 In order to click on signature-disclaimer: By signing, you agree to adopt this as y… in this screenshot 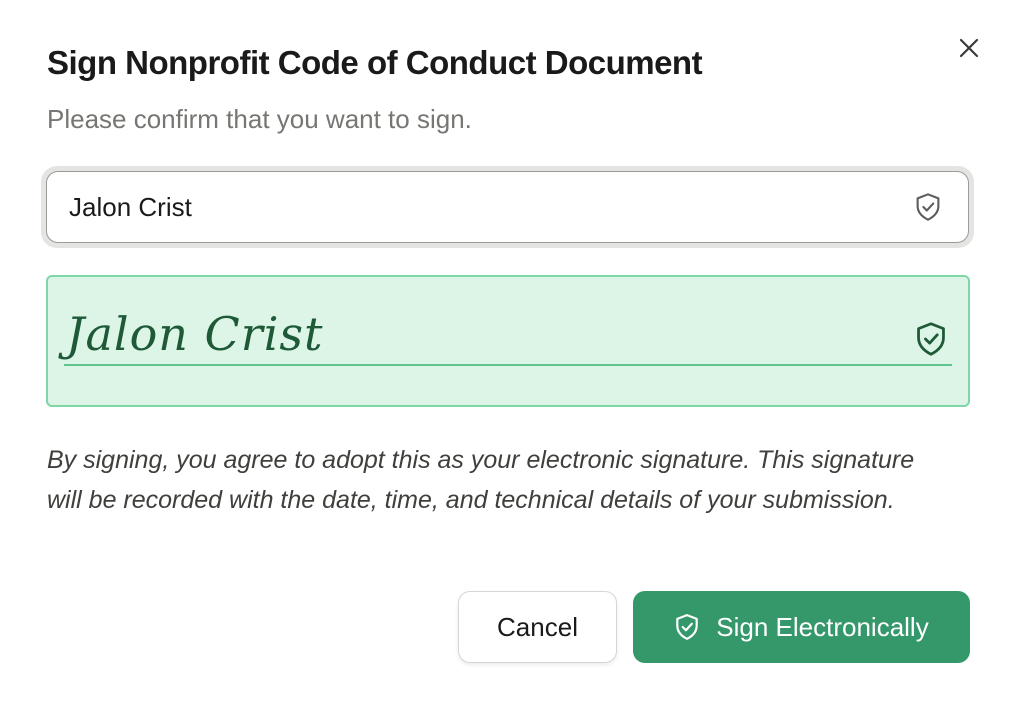, I will do `click(481, 480)`.